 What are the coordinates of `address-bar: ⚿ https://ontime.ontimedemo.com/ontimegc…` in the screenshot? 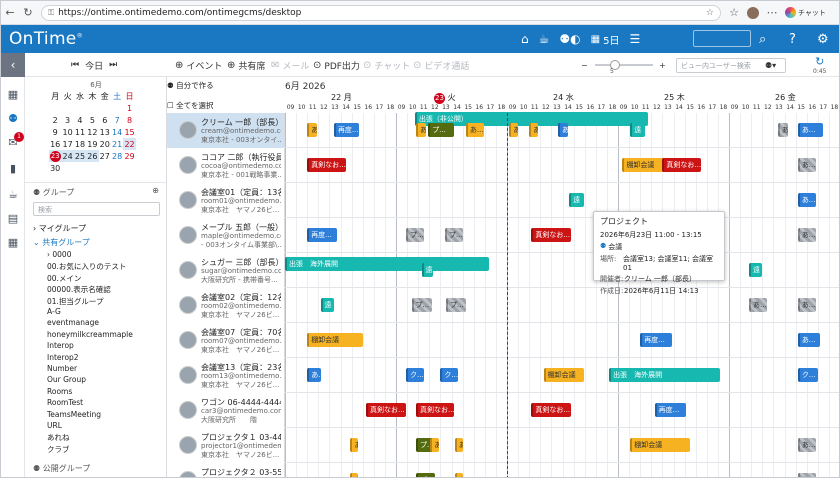 It's located at (381, 12).